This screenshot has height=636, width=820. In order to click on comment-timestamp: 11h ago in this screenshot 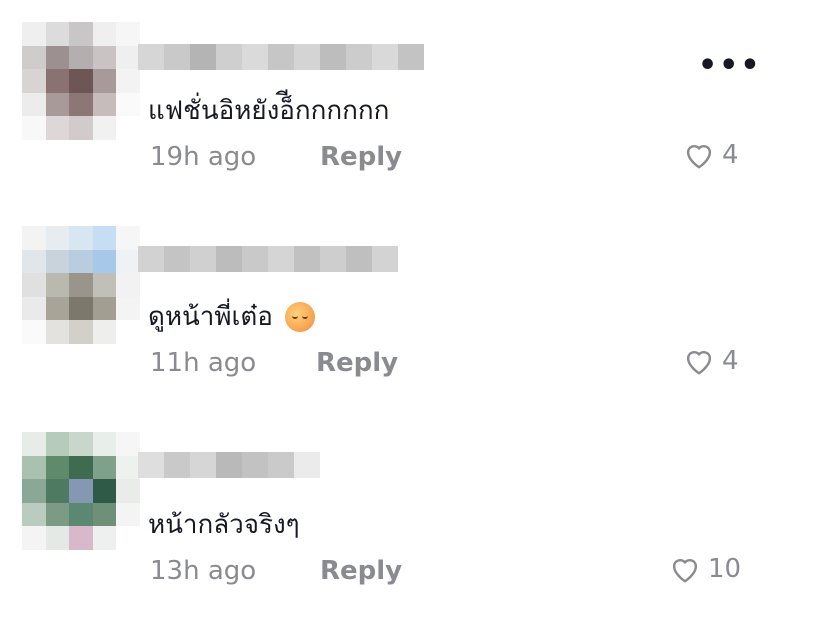, I will do `click(203, 363)`.